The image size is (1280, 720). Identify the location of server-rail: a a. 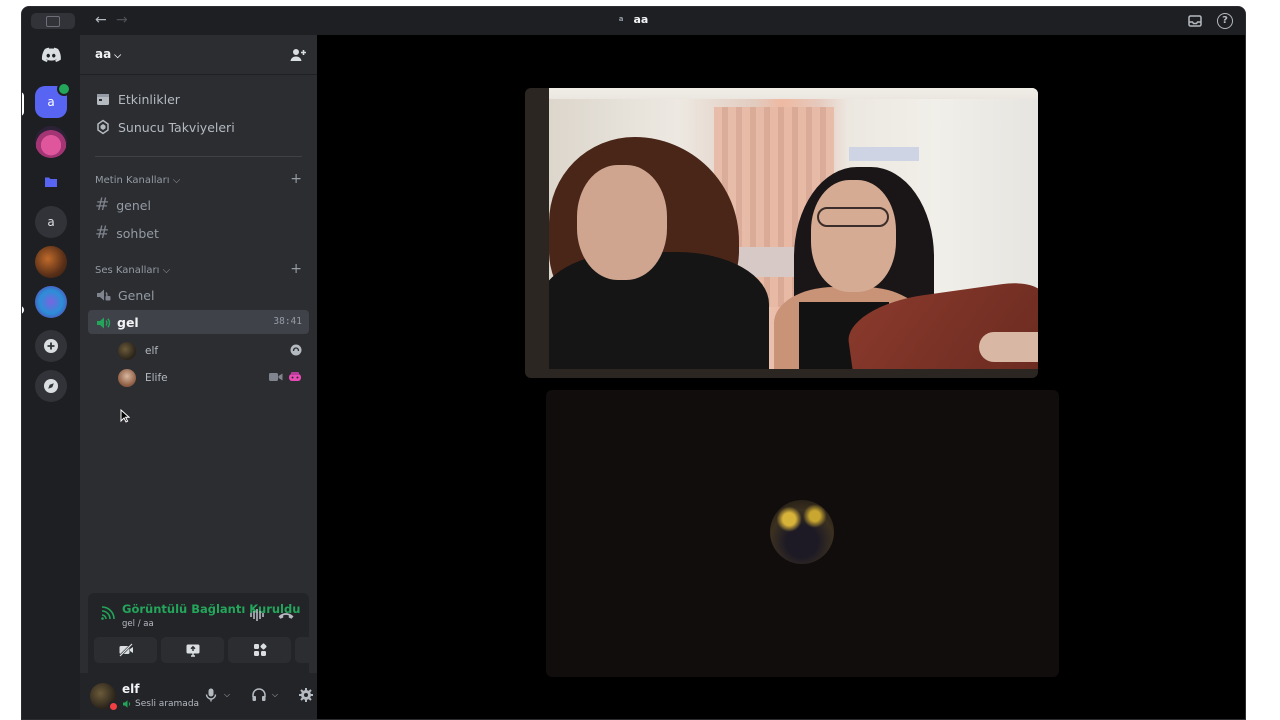
(51, 377).